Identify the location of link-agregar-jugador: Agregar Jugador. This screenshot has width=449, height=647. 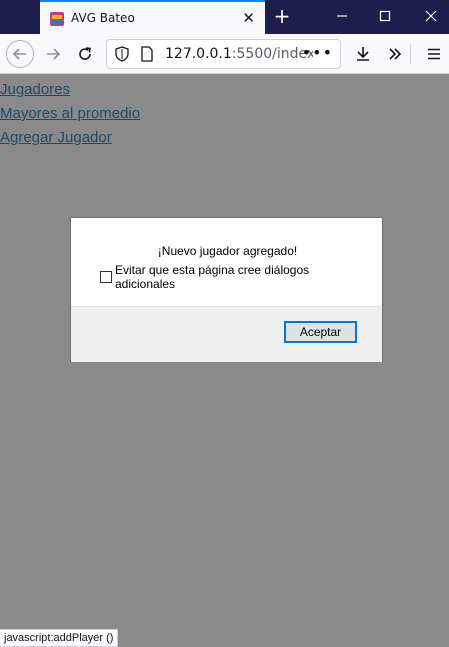
(70, 138).